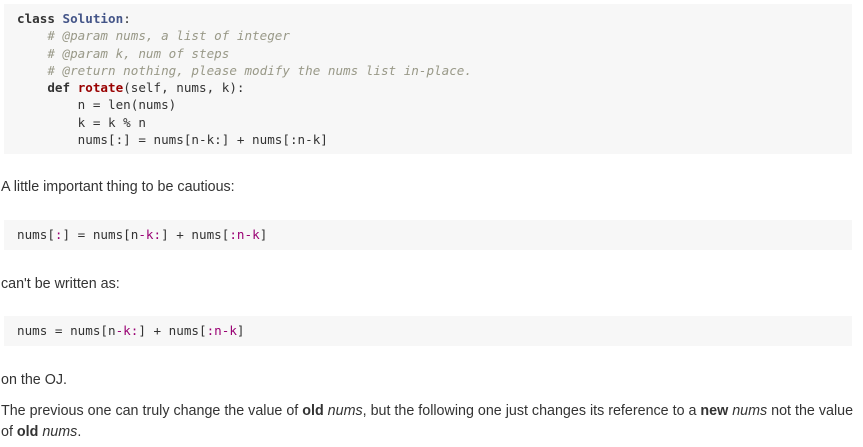 The width and height of the screenshot is (863, 447). What do you see at coordinates (36, 18) in the screenshot?
I see `code-keyword: class` at bounding box center [36, 18].